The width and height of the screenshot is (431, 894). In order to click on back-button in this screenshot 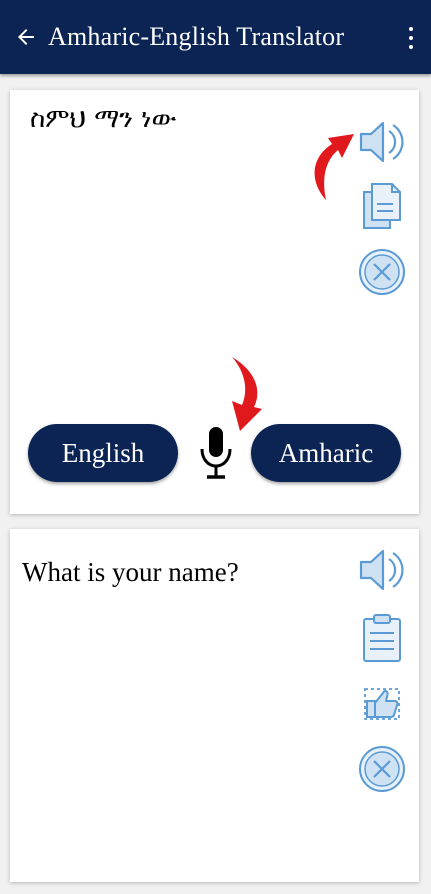, I will do `click(26, 37)`.